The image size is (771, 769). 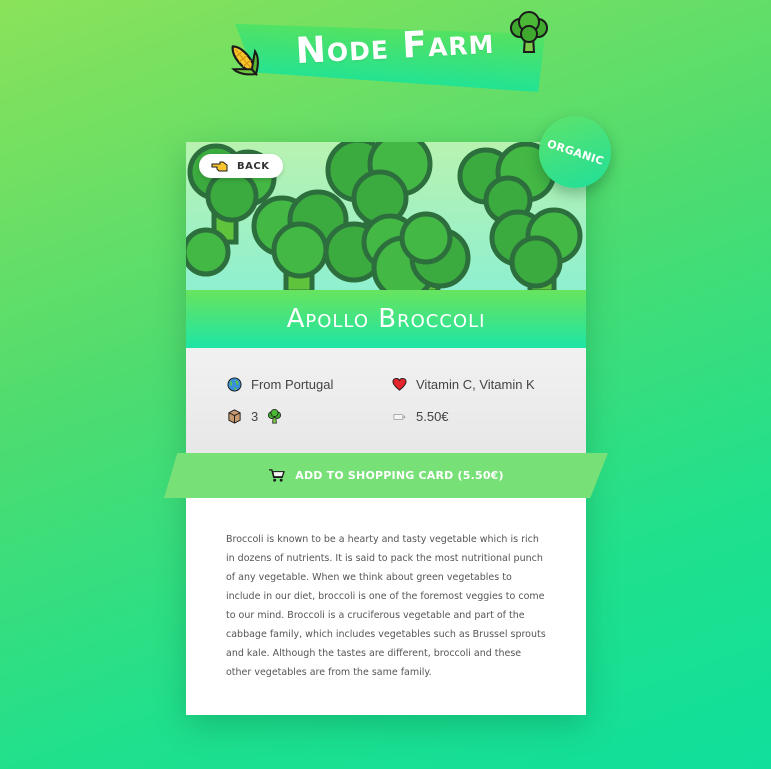 I want to click on back-button: BACK, so click(x=241, y=166).